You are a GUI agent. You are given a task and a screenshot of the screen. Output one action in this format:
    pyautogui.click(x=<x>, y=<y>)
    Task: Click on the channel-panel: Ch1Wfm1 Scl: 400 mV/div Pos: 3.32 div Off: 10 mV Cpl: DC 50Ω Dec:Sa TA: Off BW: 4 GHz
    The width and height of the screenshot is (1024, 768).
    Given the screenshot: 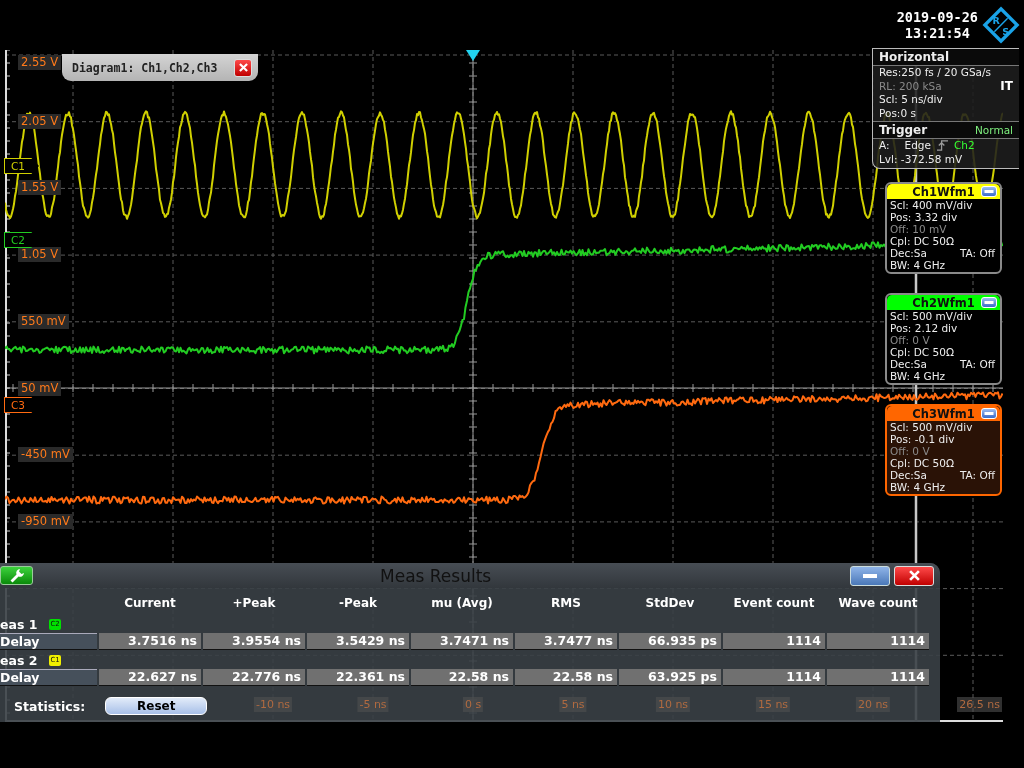 What is the action you would take?
    pyautogui.click(x=943, y=228)
    